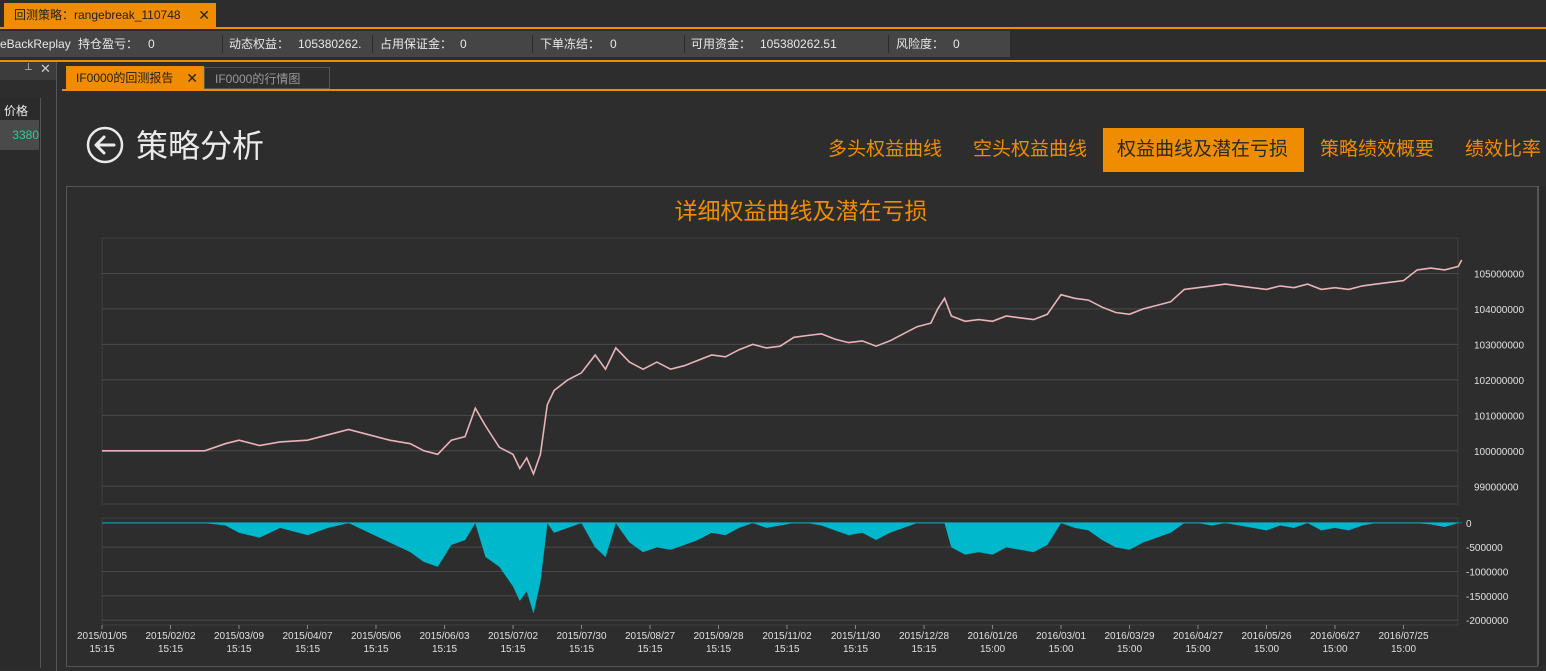 The image size is (1546, 671). What do you see at coordinates (1061, 636) in the screenshot?
I see `x-tick-date: 2016/03/01` at bounding box center [1061, 636].